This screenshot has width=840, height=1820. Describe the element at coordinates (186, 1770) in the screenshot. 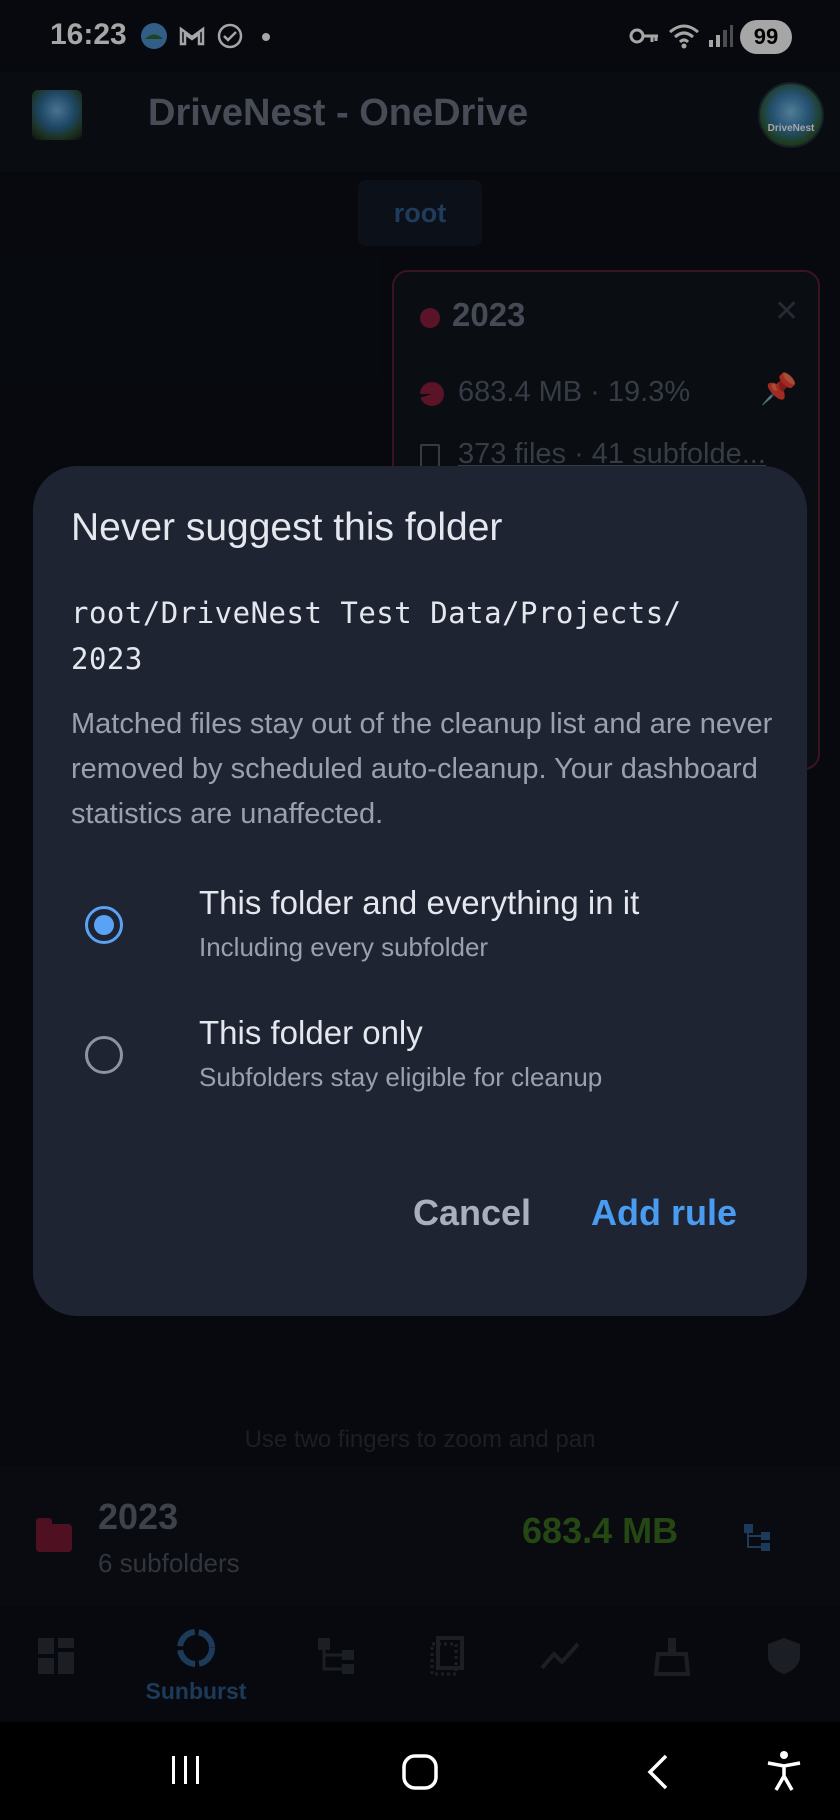

I see `recents-icon` at that location.